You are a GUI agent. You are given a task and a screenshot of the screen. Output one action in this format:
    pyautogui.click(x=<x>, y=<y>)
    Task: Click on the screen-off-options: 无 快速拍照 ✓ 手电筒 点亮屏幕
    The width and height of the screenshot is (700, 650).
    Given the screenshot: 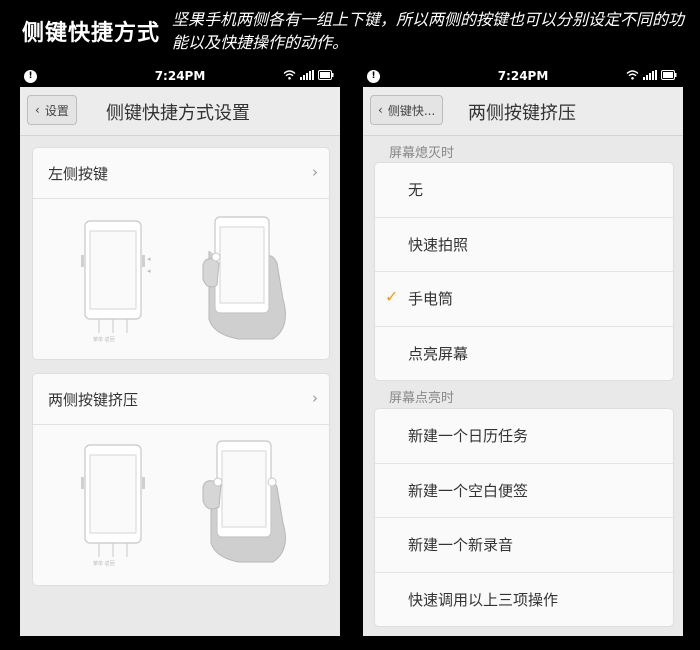 What is the action you would take?
    pyautogui.click(x=524, y=271)
    